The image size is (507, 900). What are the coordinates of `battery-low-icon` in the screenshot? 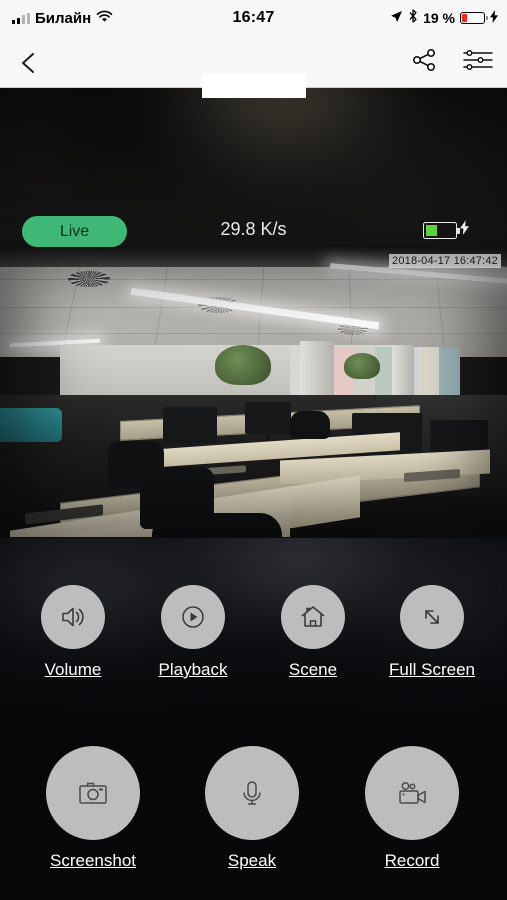 It's located at (474, 18).